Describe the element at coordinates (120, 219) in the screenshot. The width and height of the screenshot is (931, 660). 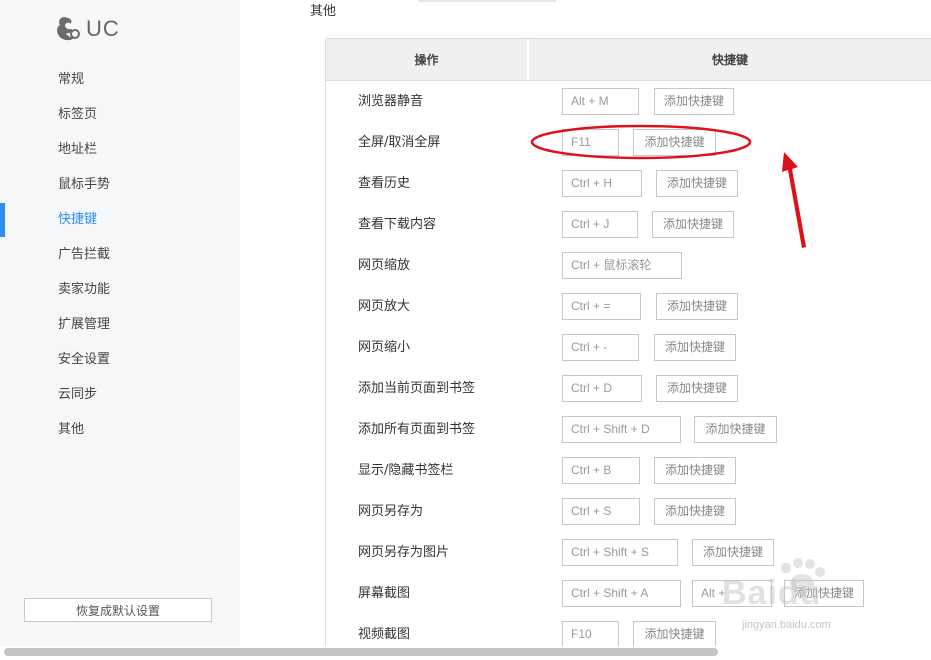
I see `sidebar-item-shortcuts: 快捷键` at that location.